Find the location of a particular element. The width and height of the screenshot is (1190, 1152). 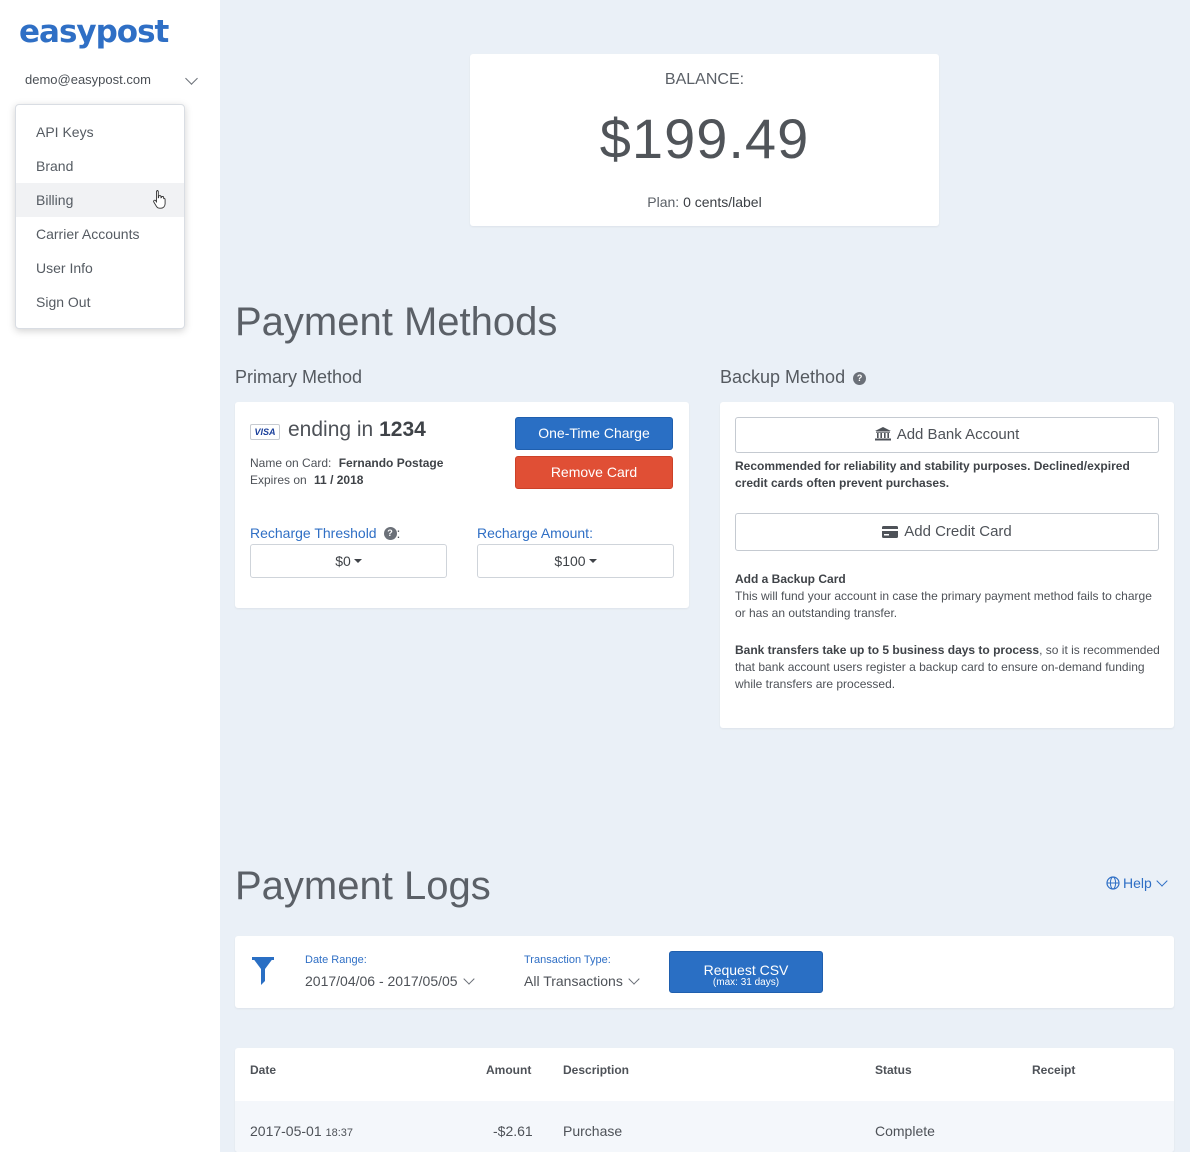

recharge-threshold-value: $0 is located at coordinates (343, 561).